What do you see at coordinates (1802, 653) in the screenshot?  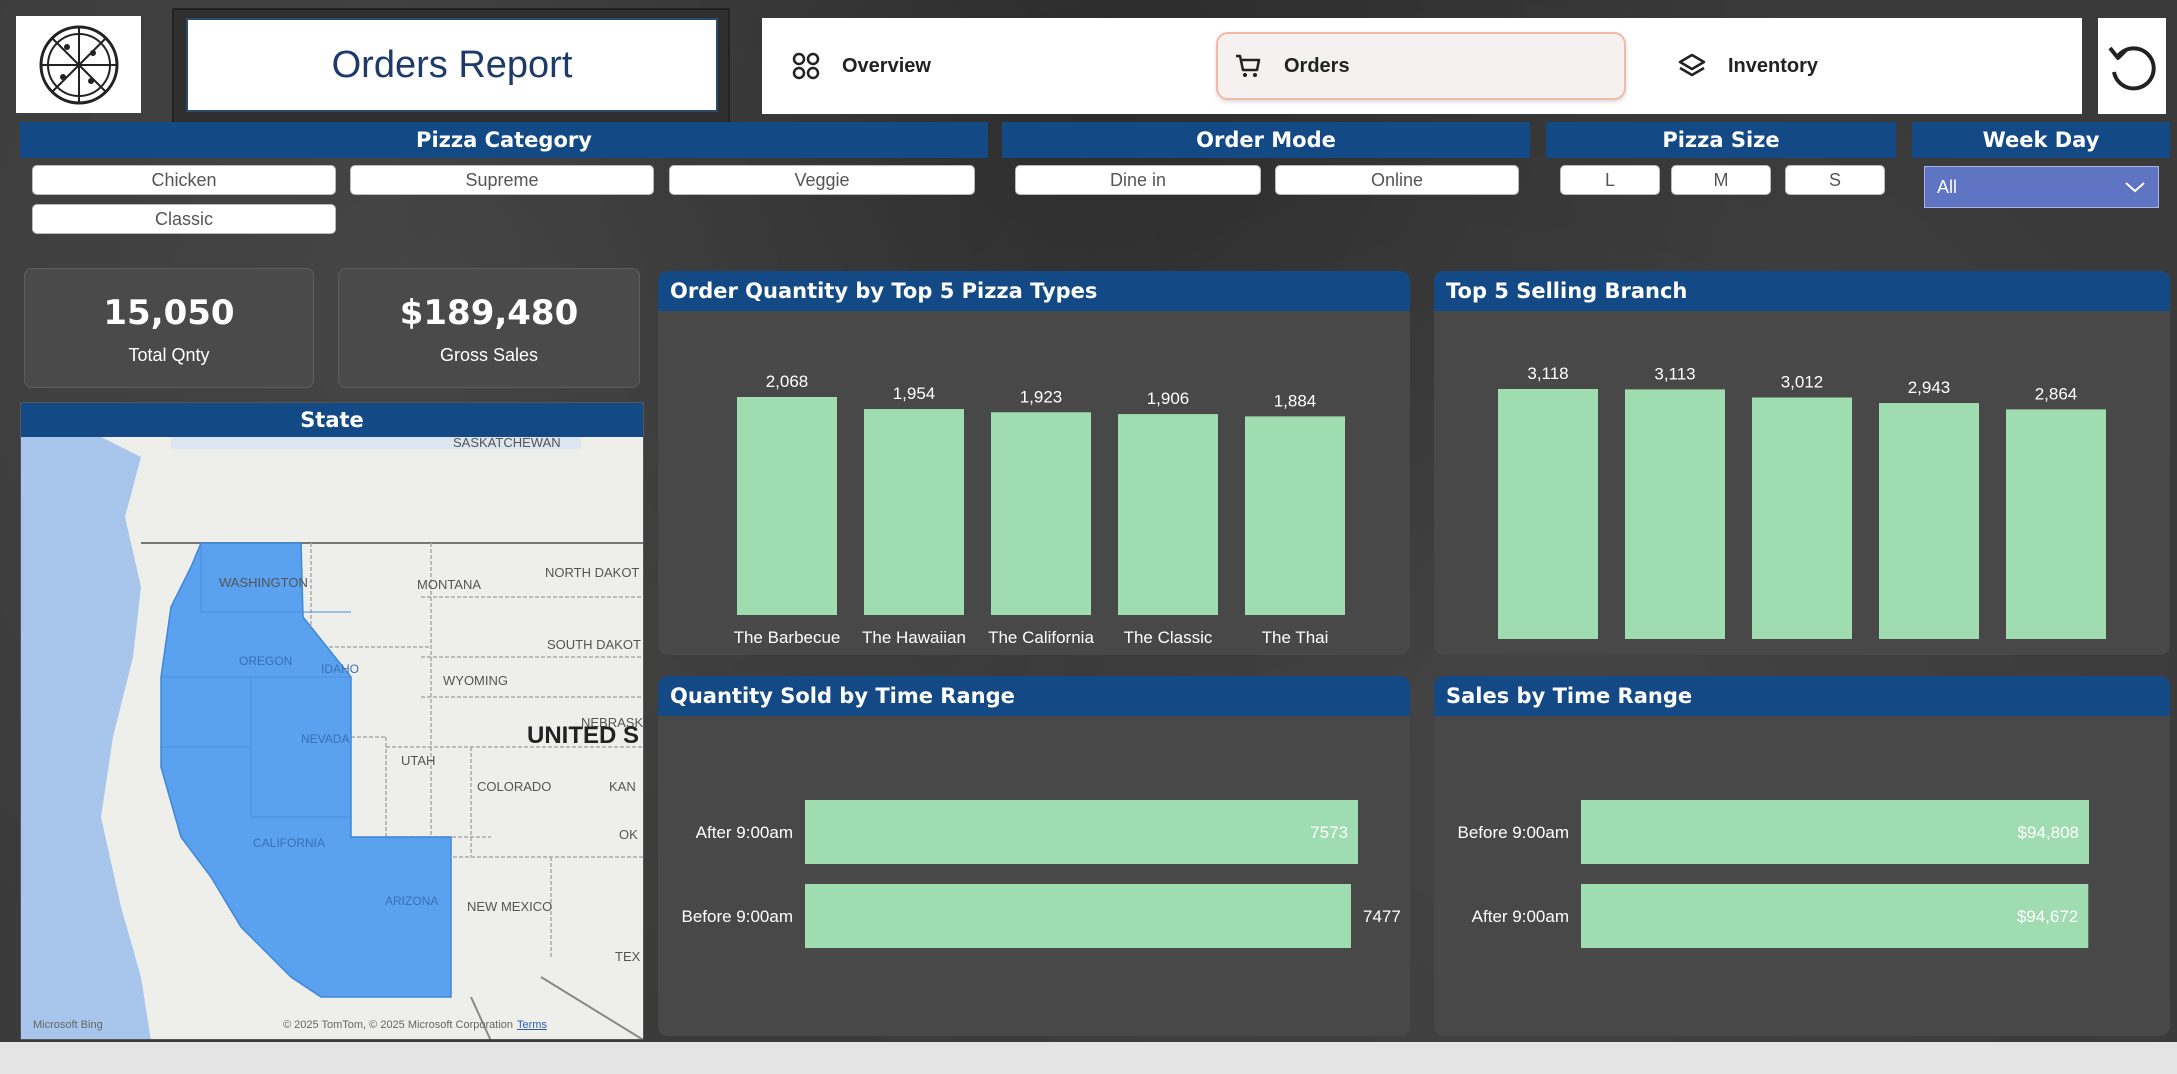 I see `category-label-2-0: California` at bounding box center [1802, 653].